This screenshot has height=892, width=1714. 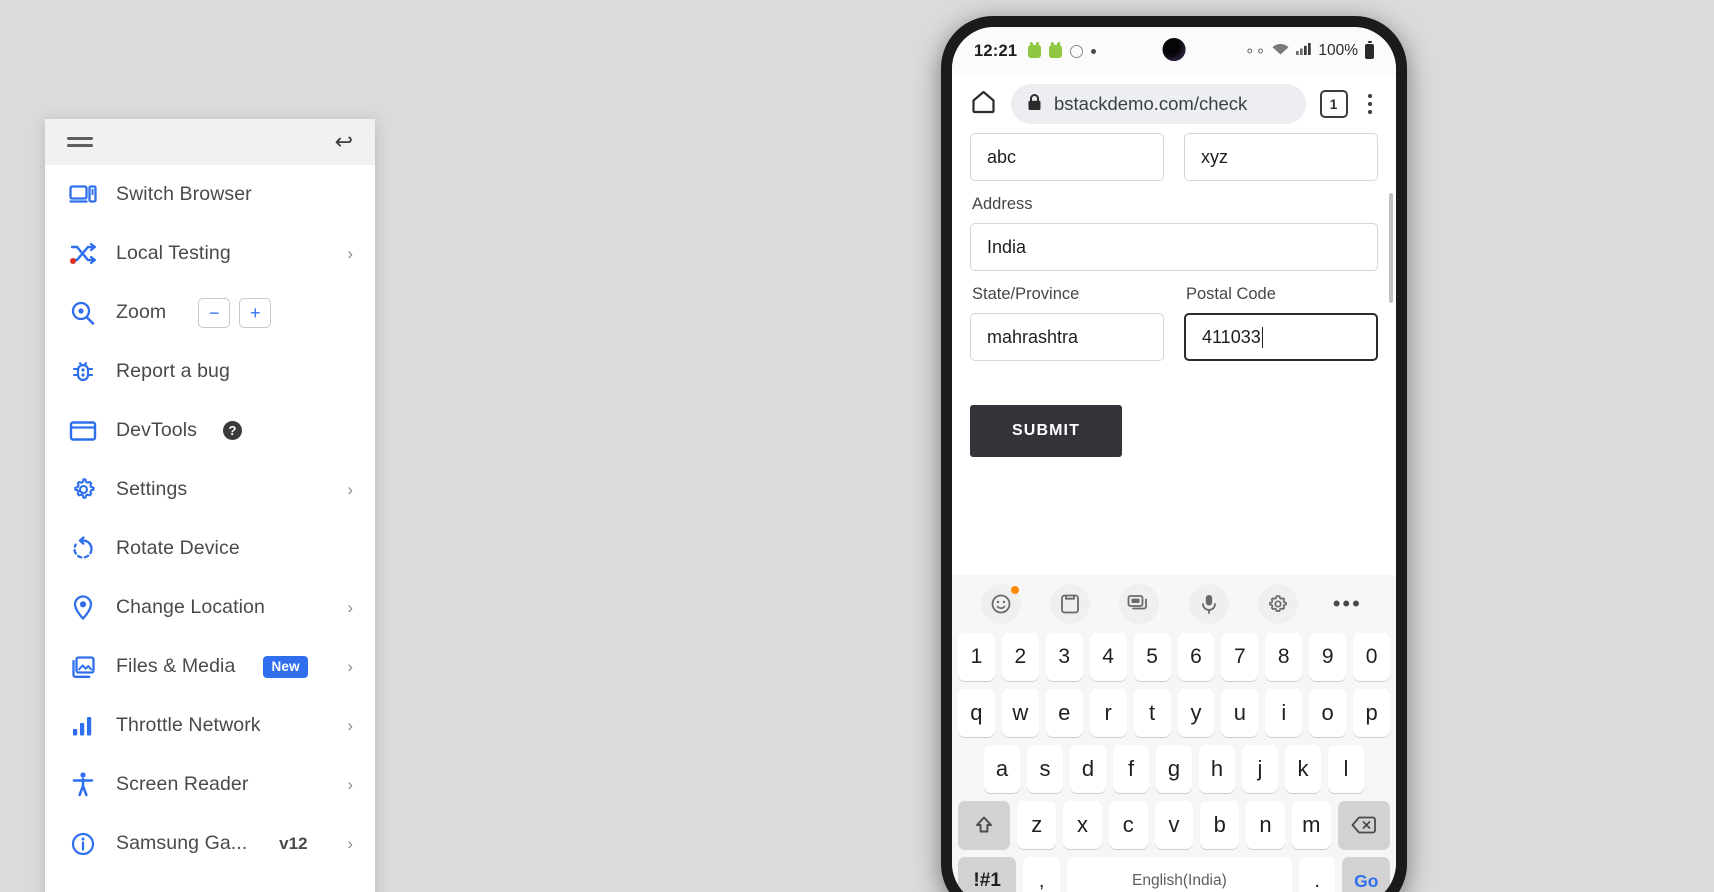 I want to click on sidebar-item-local-testing: Local Testing ›, so click(x=210, y=253).